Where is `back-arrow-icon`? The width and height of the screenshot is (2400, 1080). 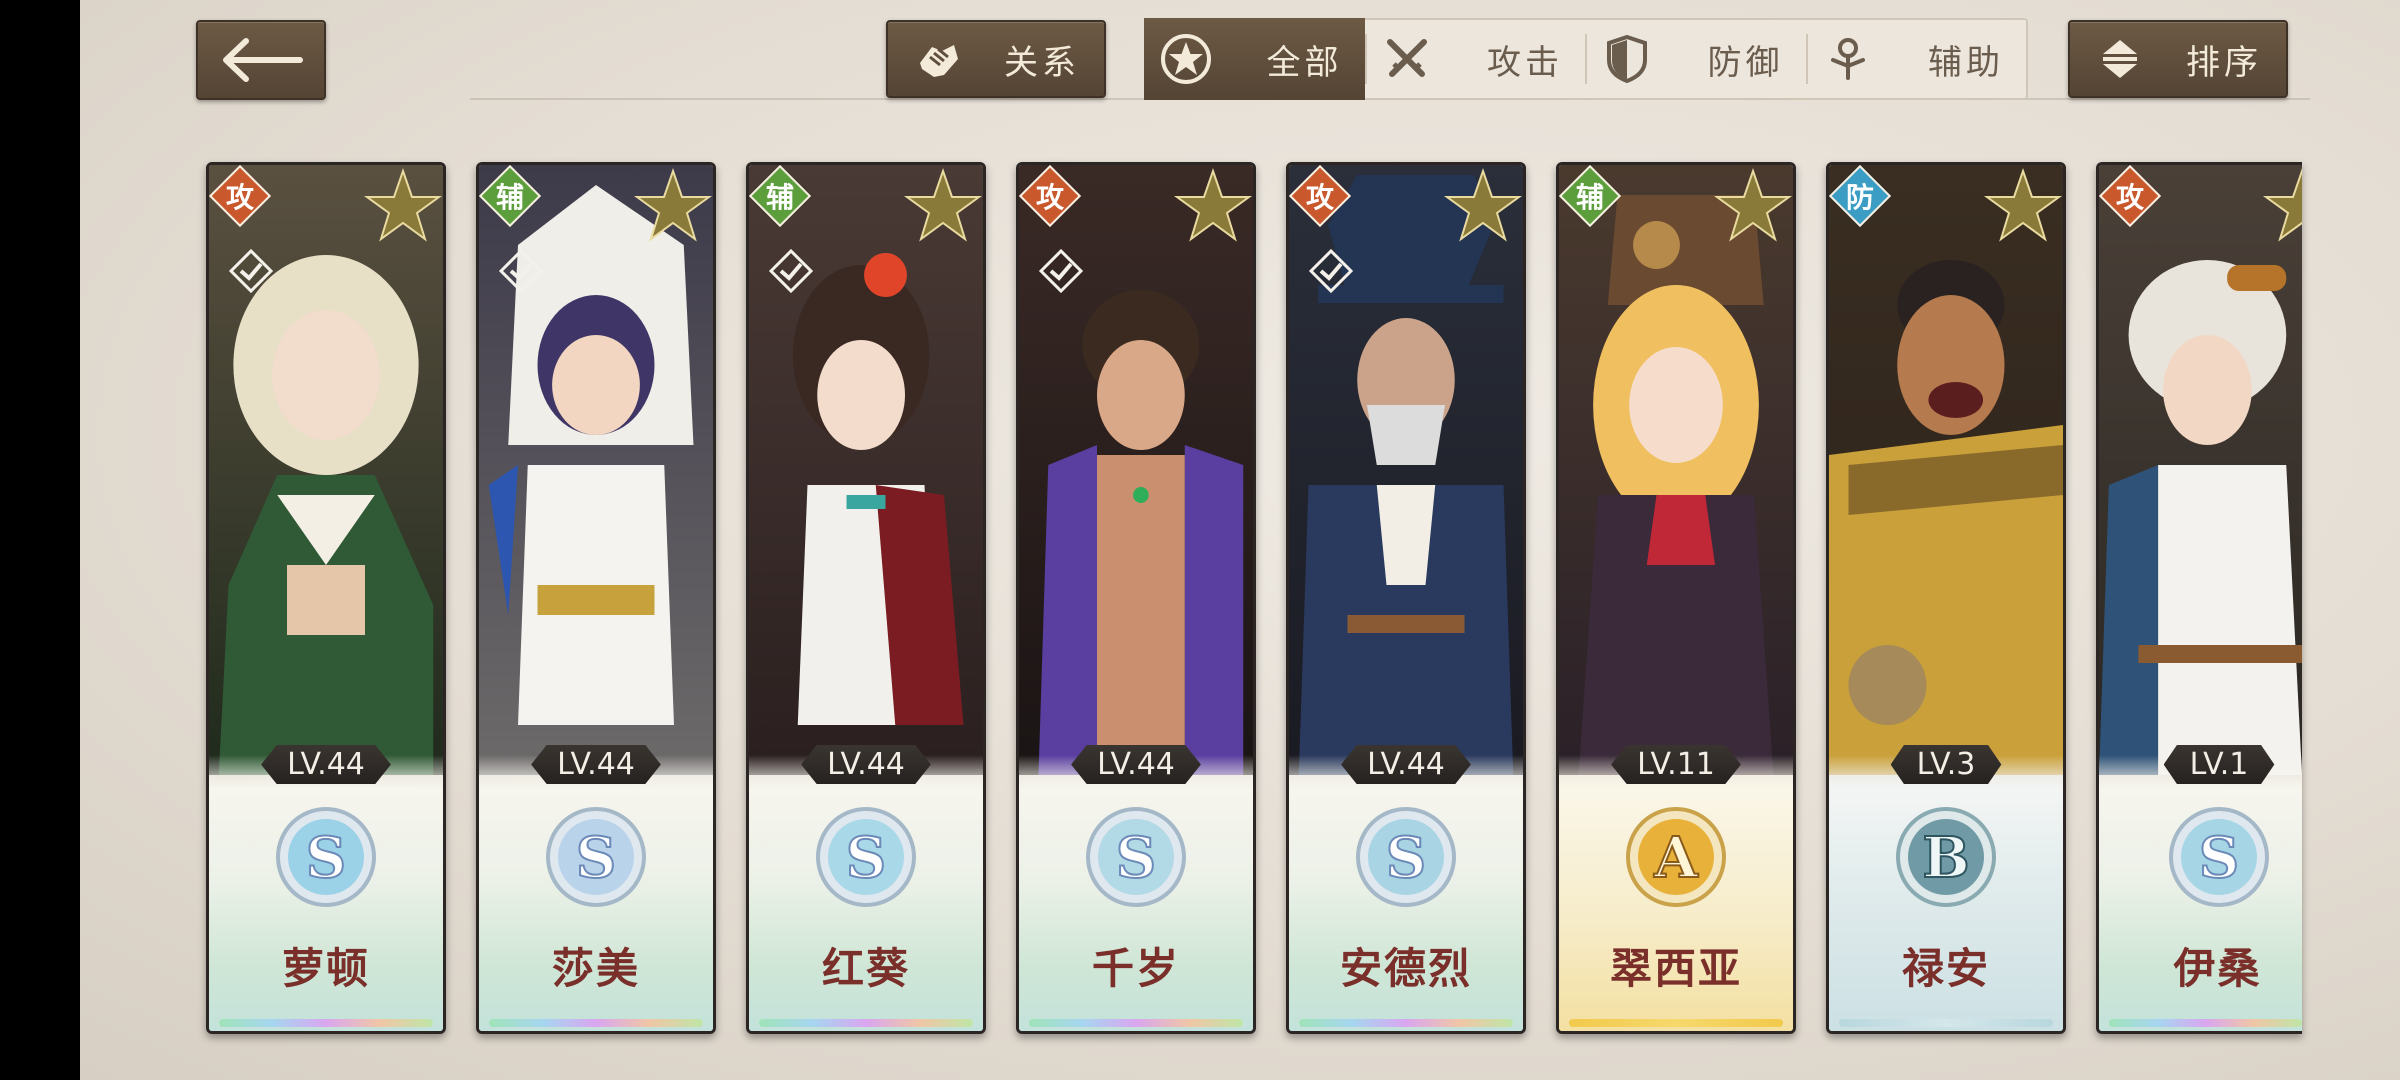 back-arrow-icon is located at coordinates (263, 60).